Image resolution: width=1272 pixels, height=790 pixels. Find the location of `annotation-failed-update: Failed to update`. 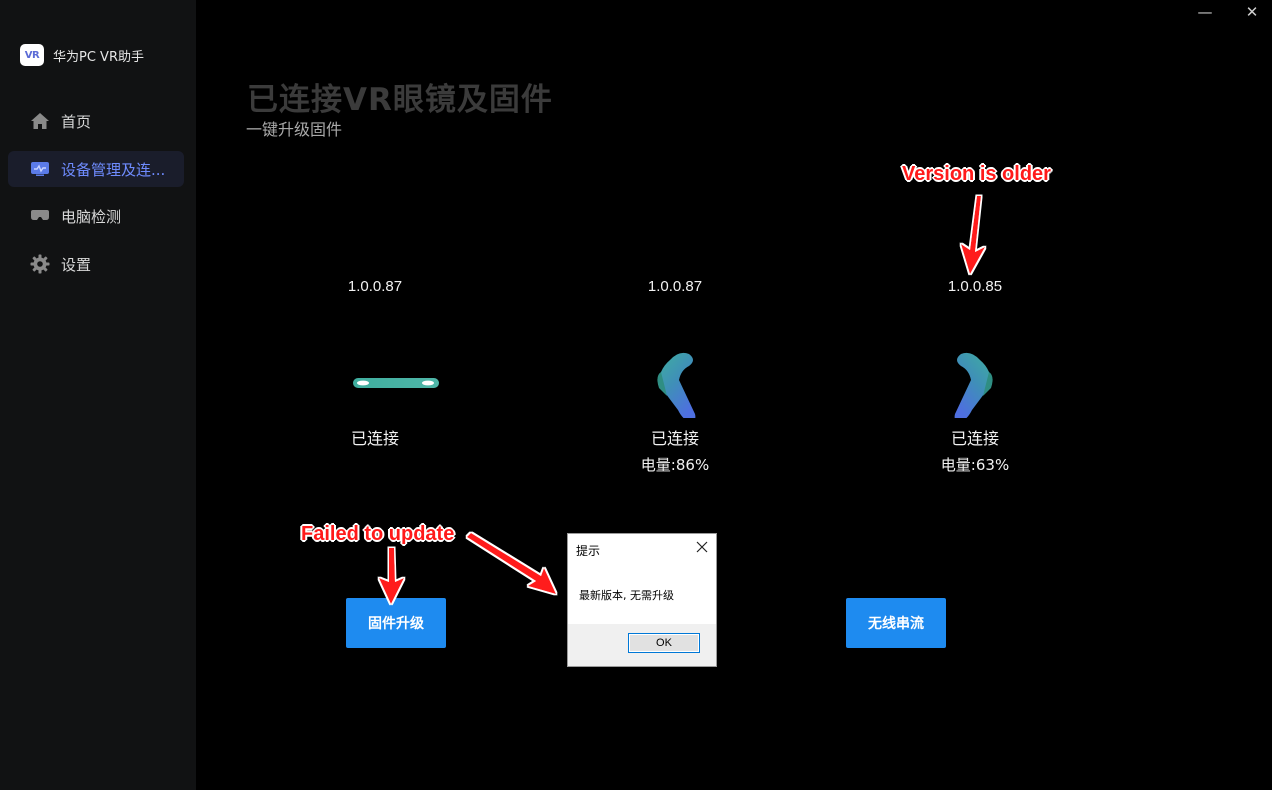

annotation-failed-update: Failed to update is located at coordinates (378, 534).